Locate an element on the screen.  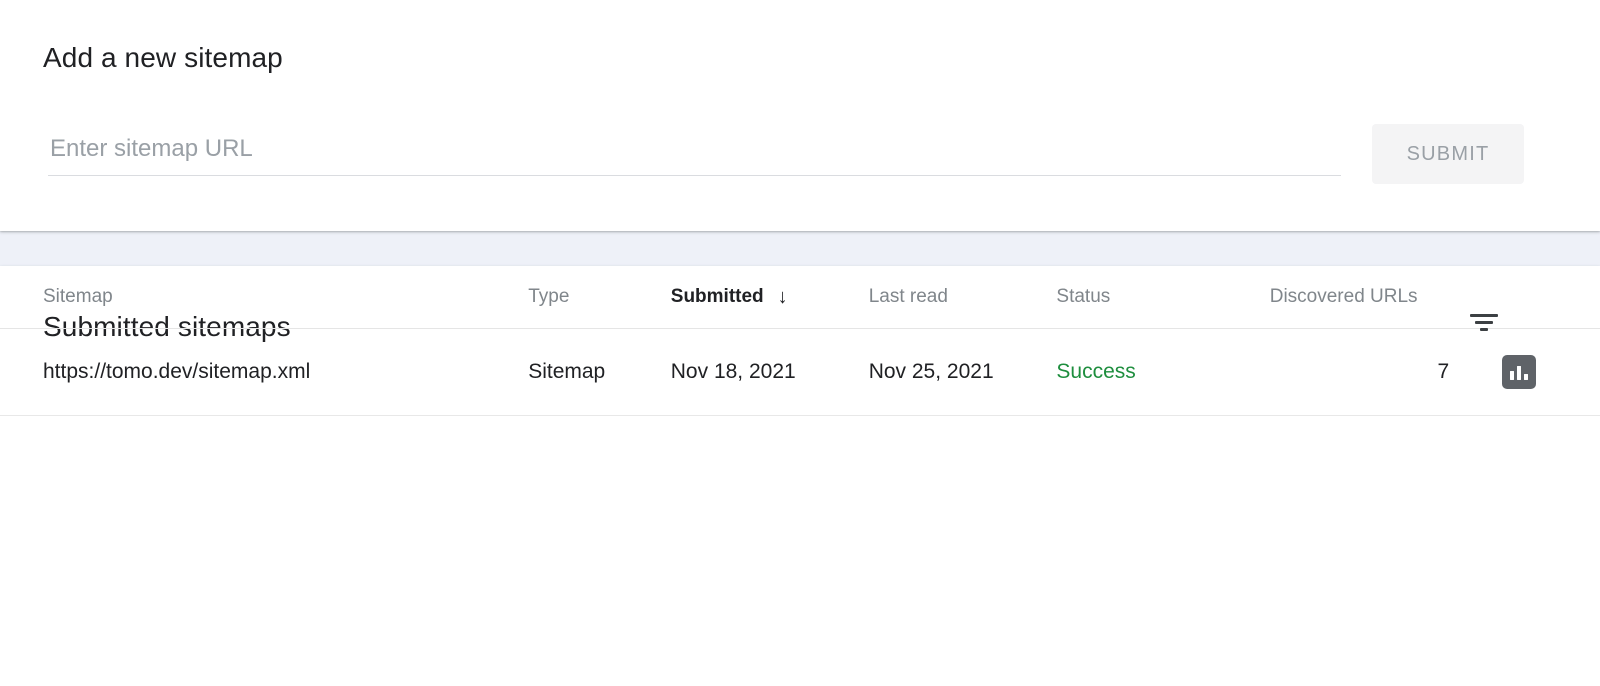
column-header-status-label: Status is located at coordinates (1083, 296).